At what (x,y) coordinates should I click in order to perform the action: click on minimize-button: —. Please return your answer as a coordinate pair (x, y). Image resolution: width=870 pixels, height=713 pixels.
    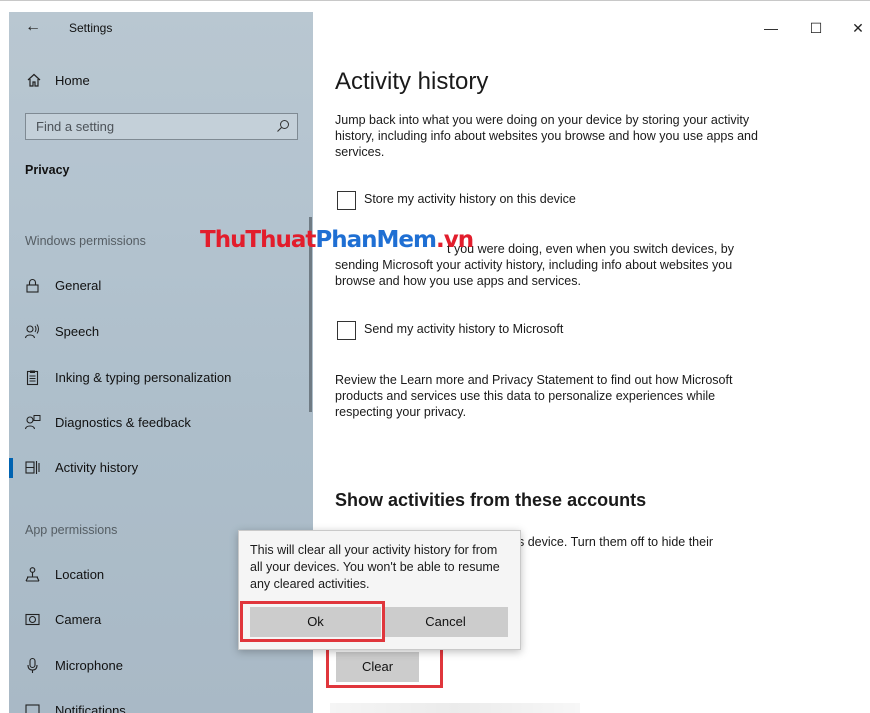
    Looking at the image, I should click on (771, 30).